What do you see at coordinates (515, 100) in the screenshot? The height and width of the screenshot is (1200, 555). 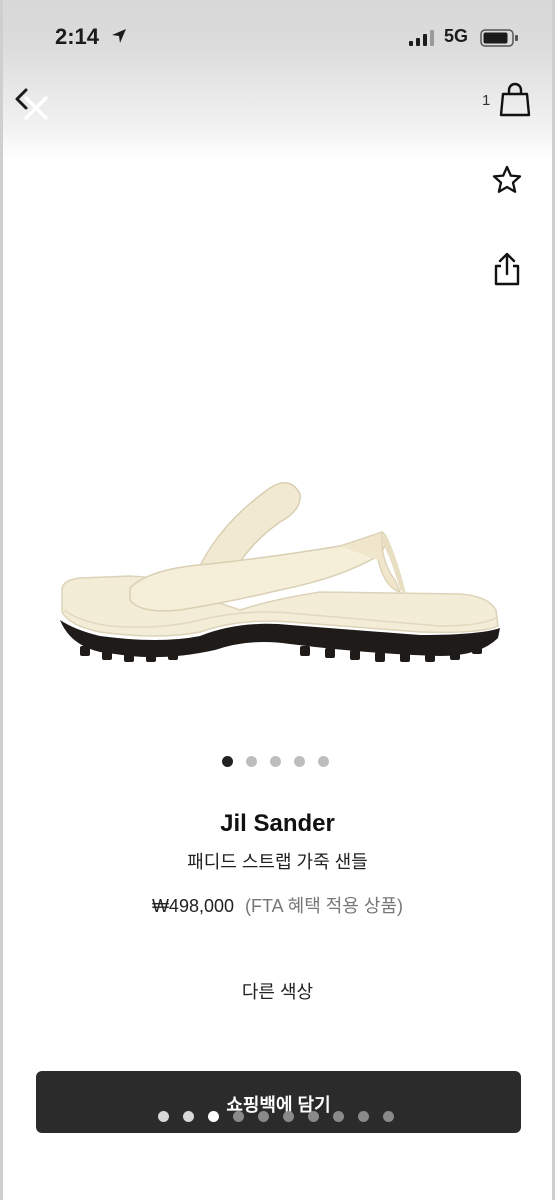 I see `shopping-bag-icon` at bounding box center [515, 100].